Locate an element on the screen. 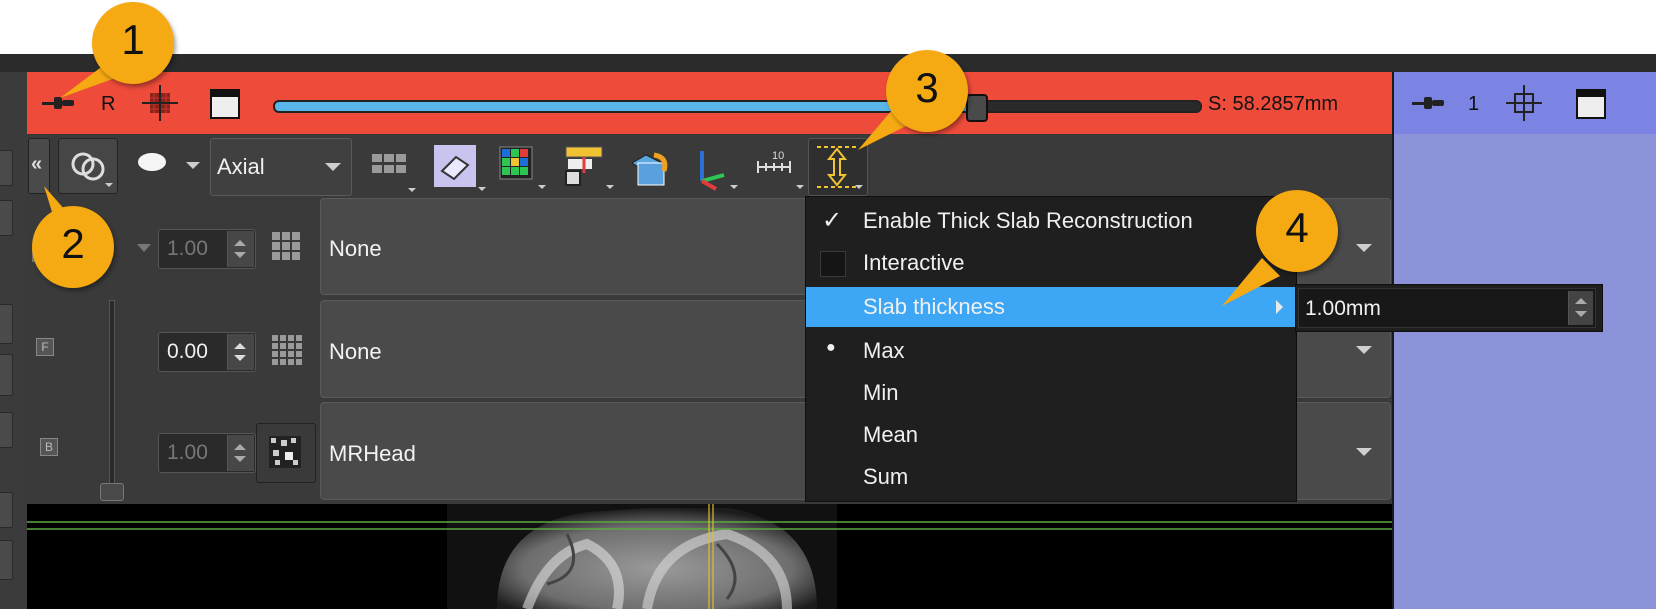  callout-4: 4 is located at coordinates (1297, 231).